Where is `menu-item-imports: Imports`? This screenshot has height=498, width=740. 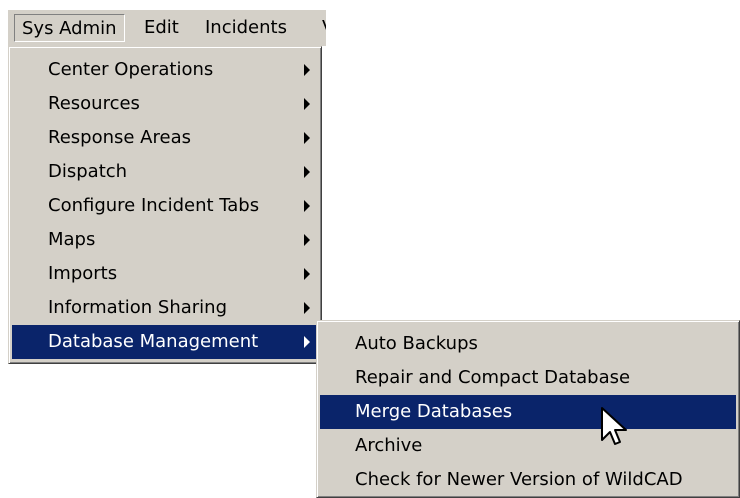
menu-item-imports: Imports is located at coordinates (165, 274).